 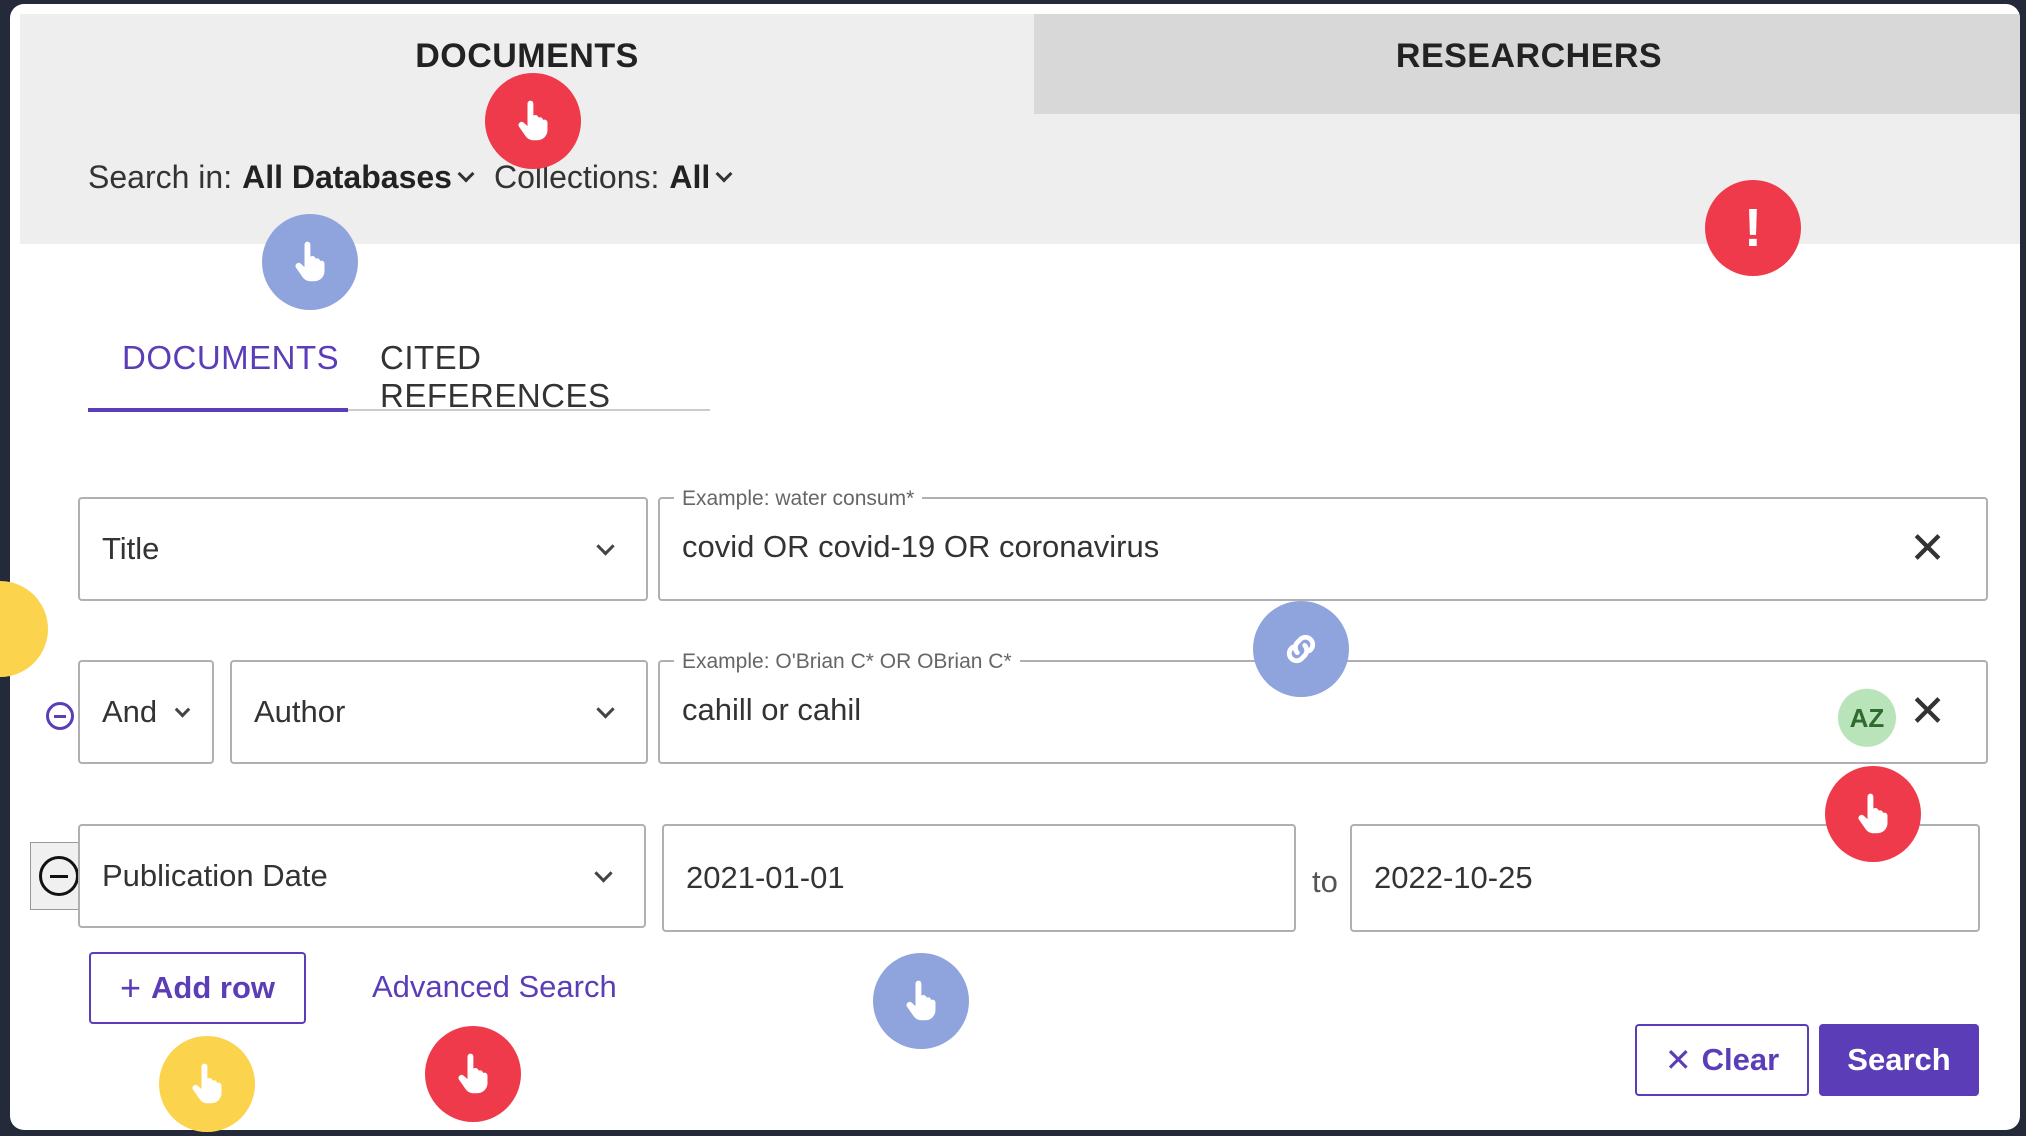 I want to click on plus-icon: +, so click(x=130, y=987).